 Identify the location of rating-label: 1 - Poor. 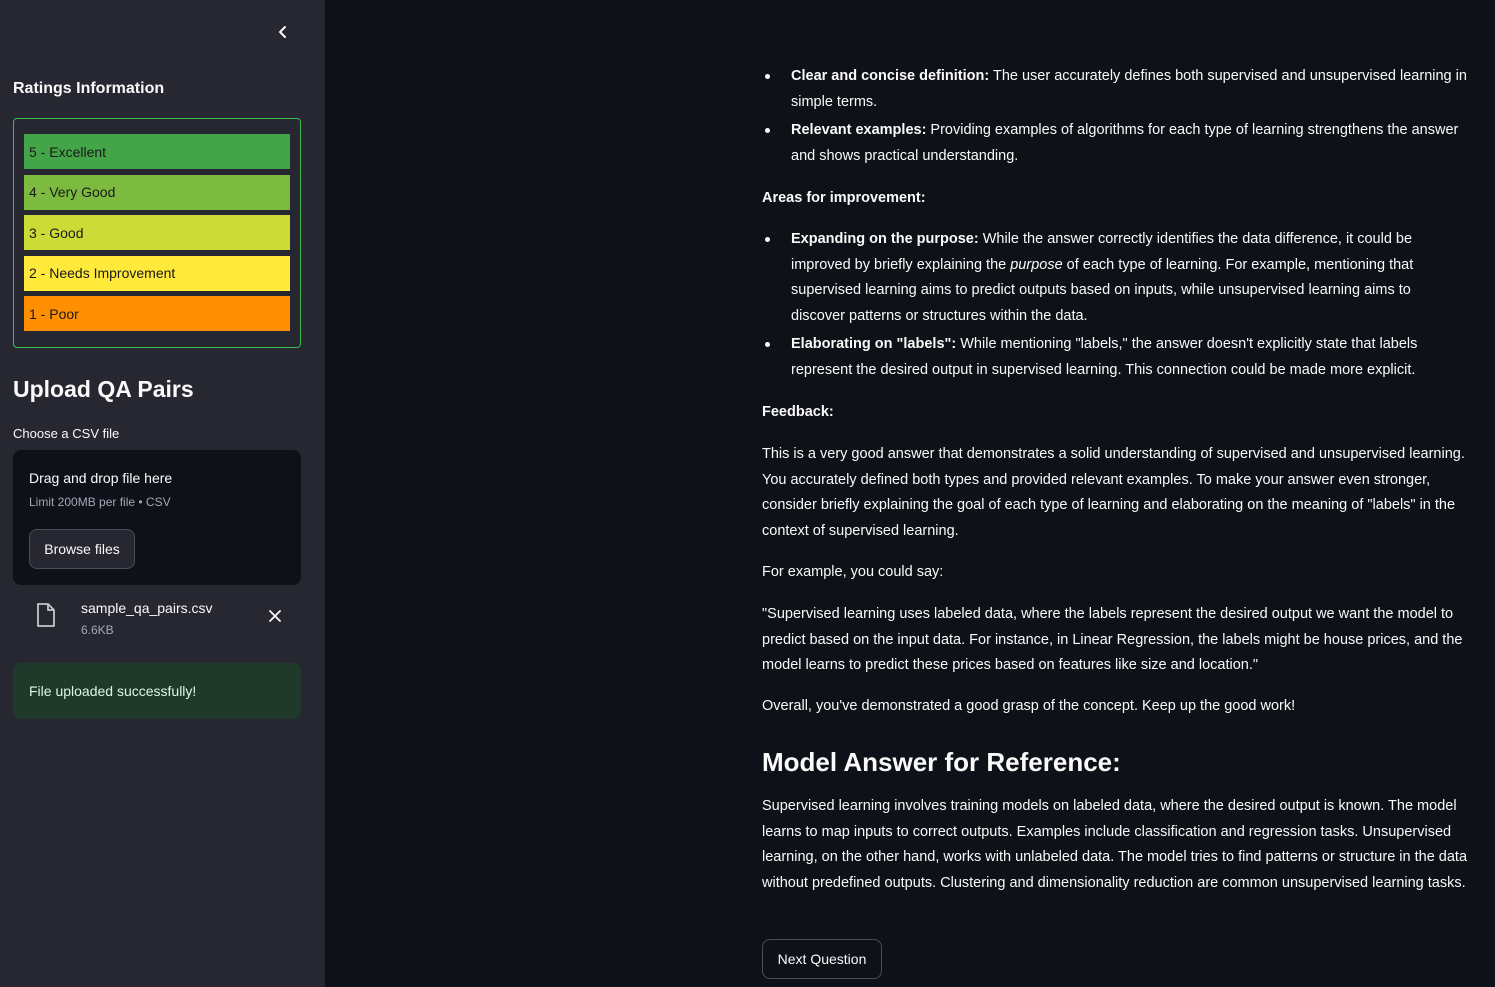
(54, 313).